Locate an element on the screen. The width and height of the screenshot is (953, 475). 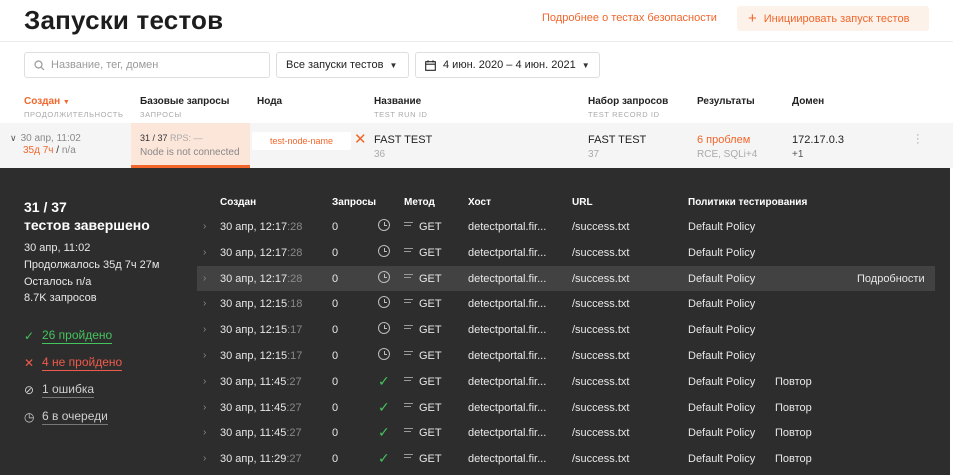
run-id: 36 is located at coordinates (380, 154).